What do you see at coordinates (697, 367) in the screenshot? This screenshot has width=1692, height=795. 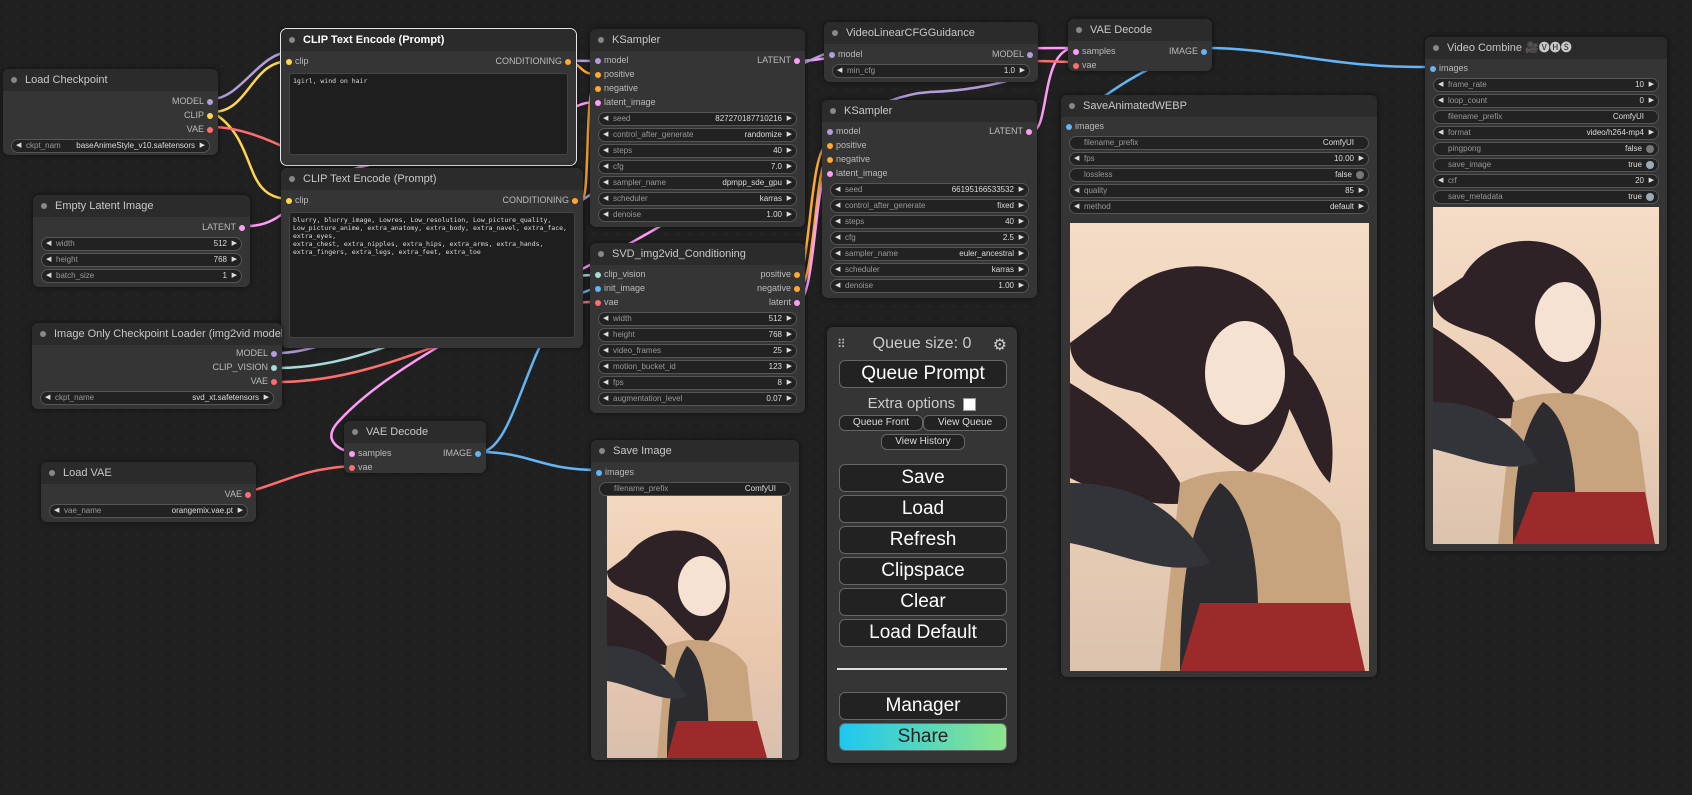 I see `motion-bucket-id-widget: ◀ motion_bucket_id 123 ▶` at bounding box center [697, 367].